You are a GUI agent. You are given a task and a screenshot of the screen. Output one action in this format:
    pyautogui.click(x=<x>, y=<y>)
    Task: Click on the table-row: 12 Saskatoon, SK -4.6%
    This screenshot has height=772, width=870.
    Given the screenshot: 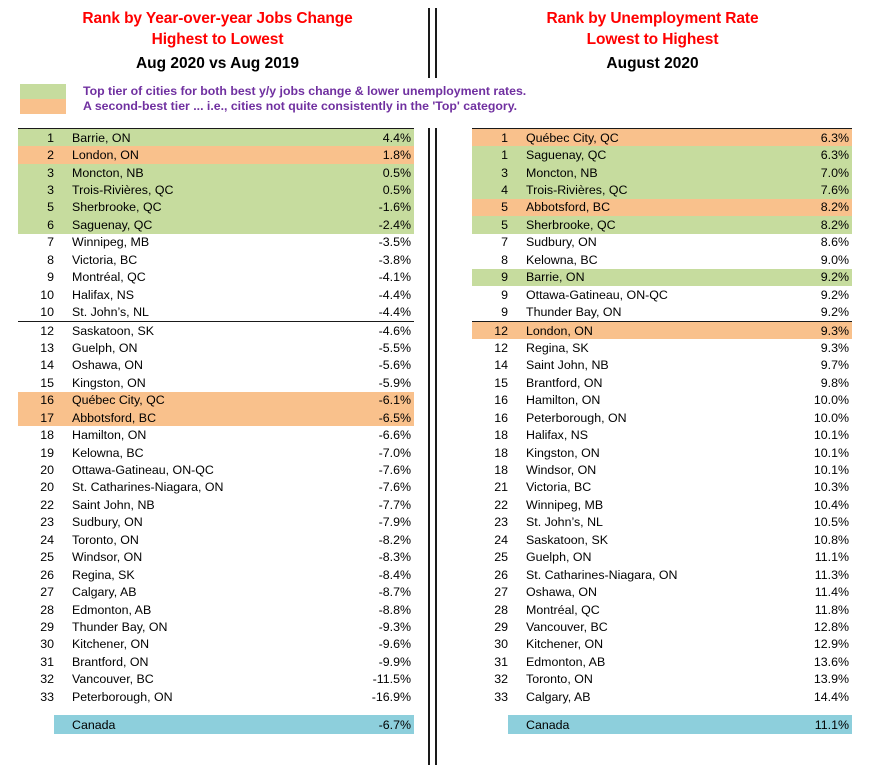 What is the action you would take?
    pyautogui.click(x=216, y=330)
    